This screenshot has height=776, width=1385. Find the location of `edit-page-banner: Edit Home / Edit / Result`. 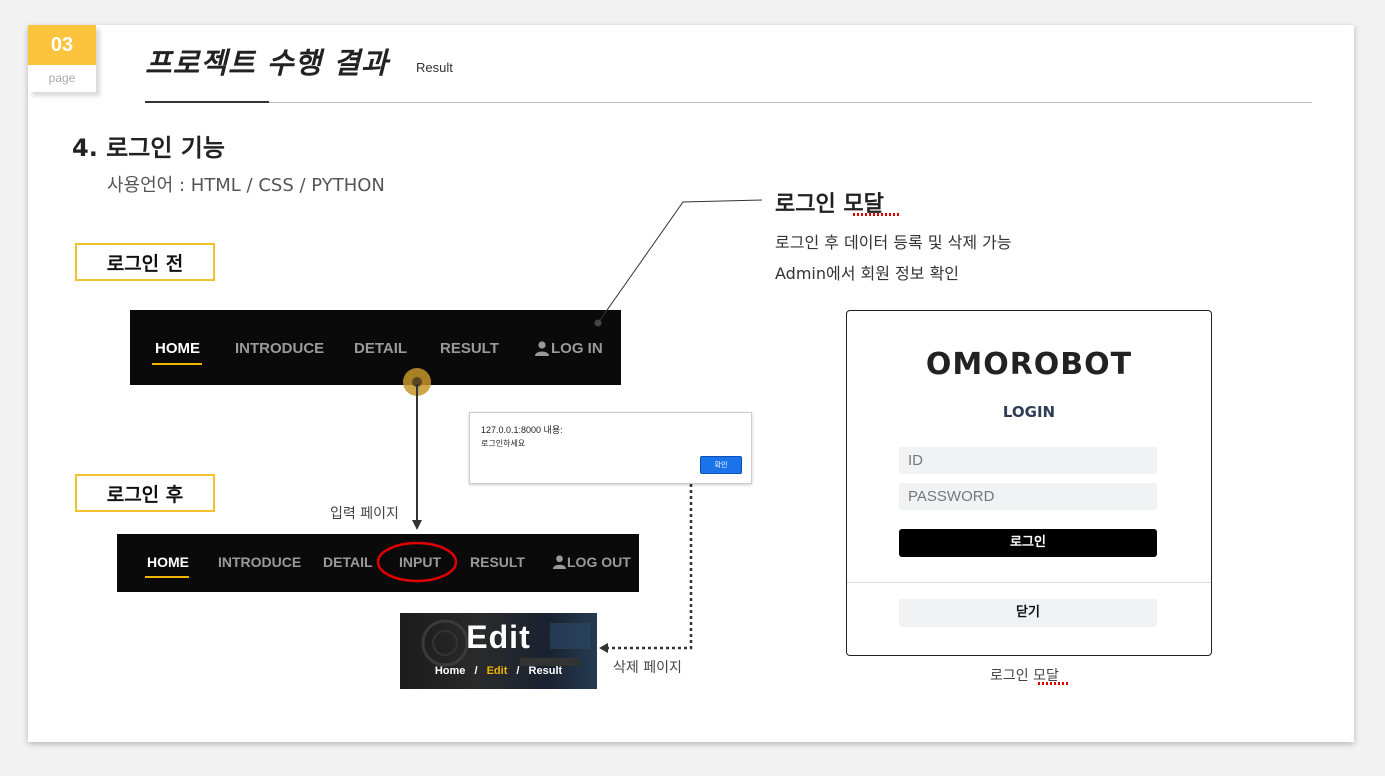

edit-page-banner: Edit Home / Edit / Result is located at coordinates (498, 651).